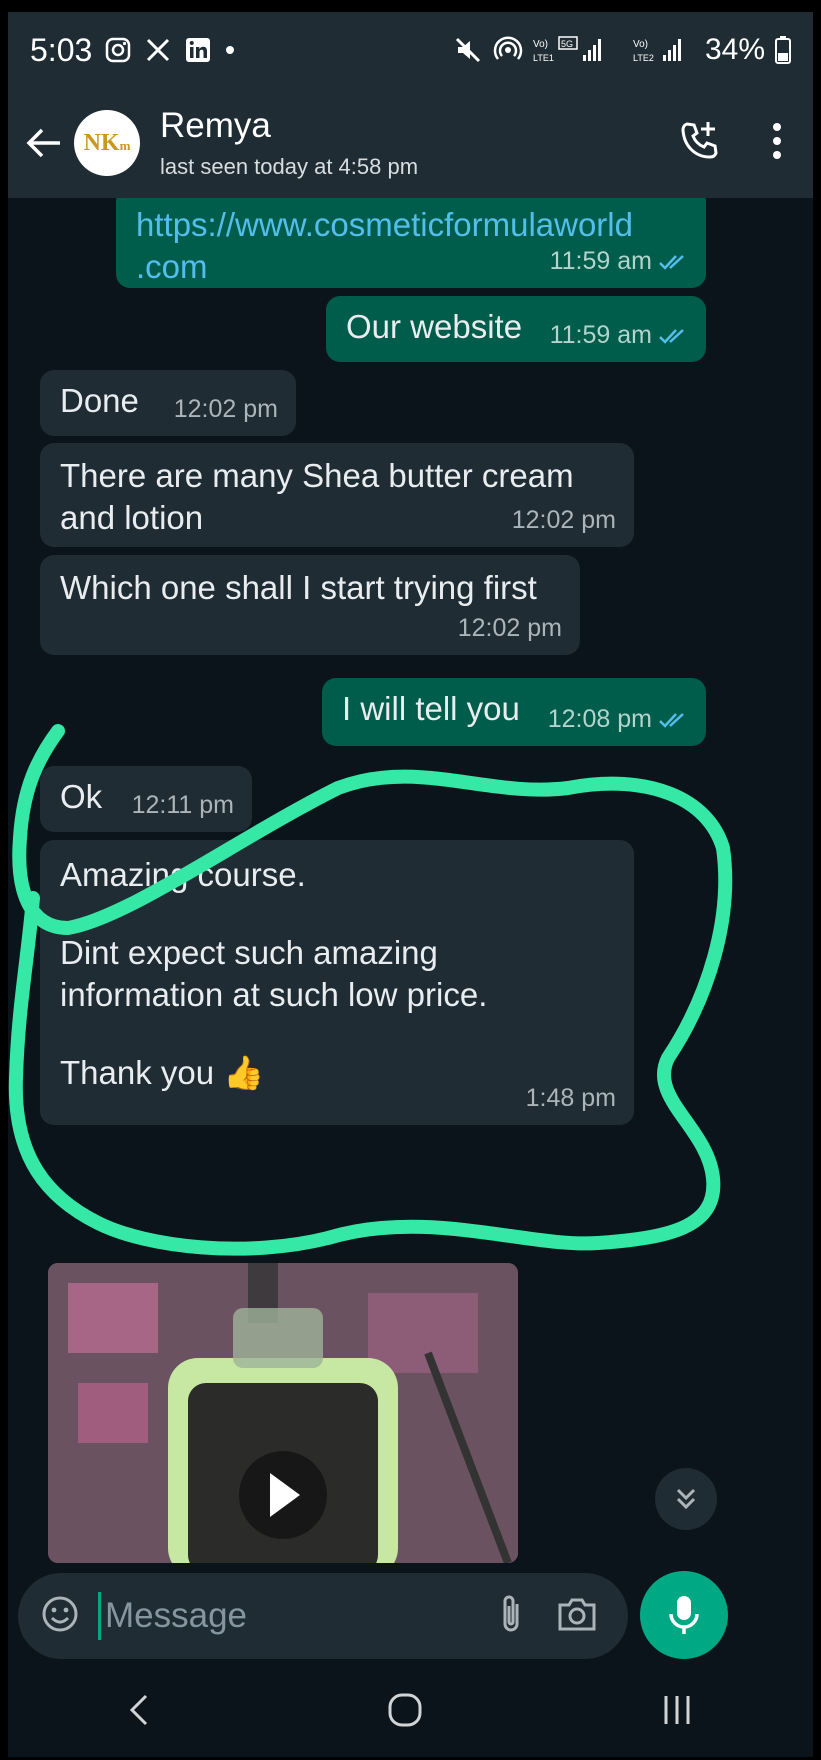 The image size is (821, 1760). Describe the element at coordinates (511, 1613) in the screenshot. I see `paperclip-icon` at that location.